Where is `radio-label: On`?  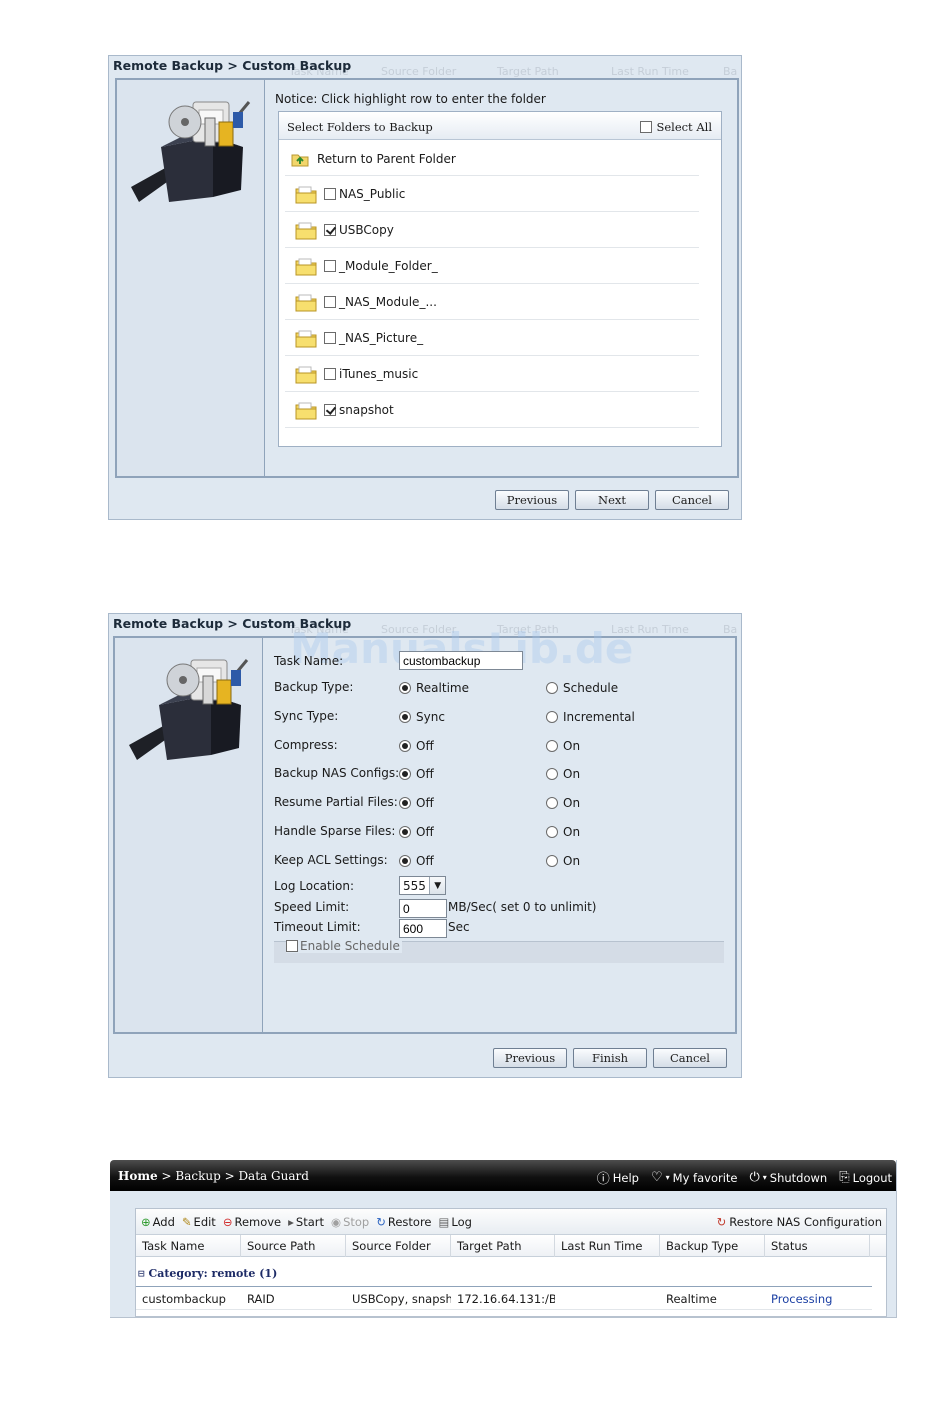 radio-label: On is located at coordinates (572, 832).